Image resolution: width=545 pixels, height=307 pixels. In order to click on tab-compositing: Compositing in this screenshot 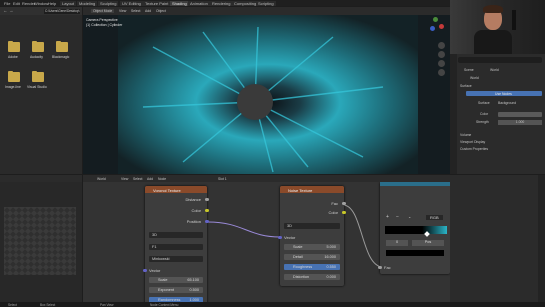, I will do `click(245, 3)`.